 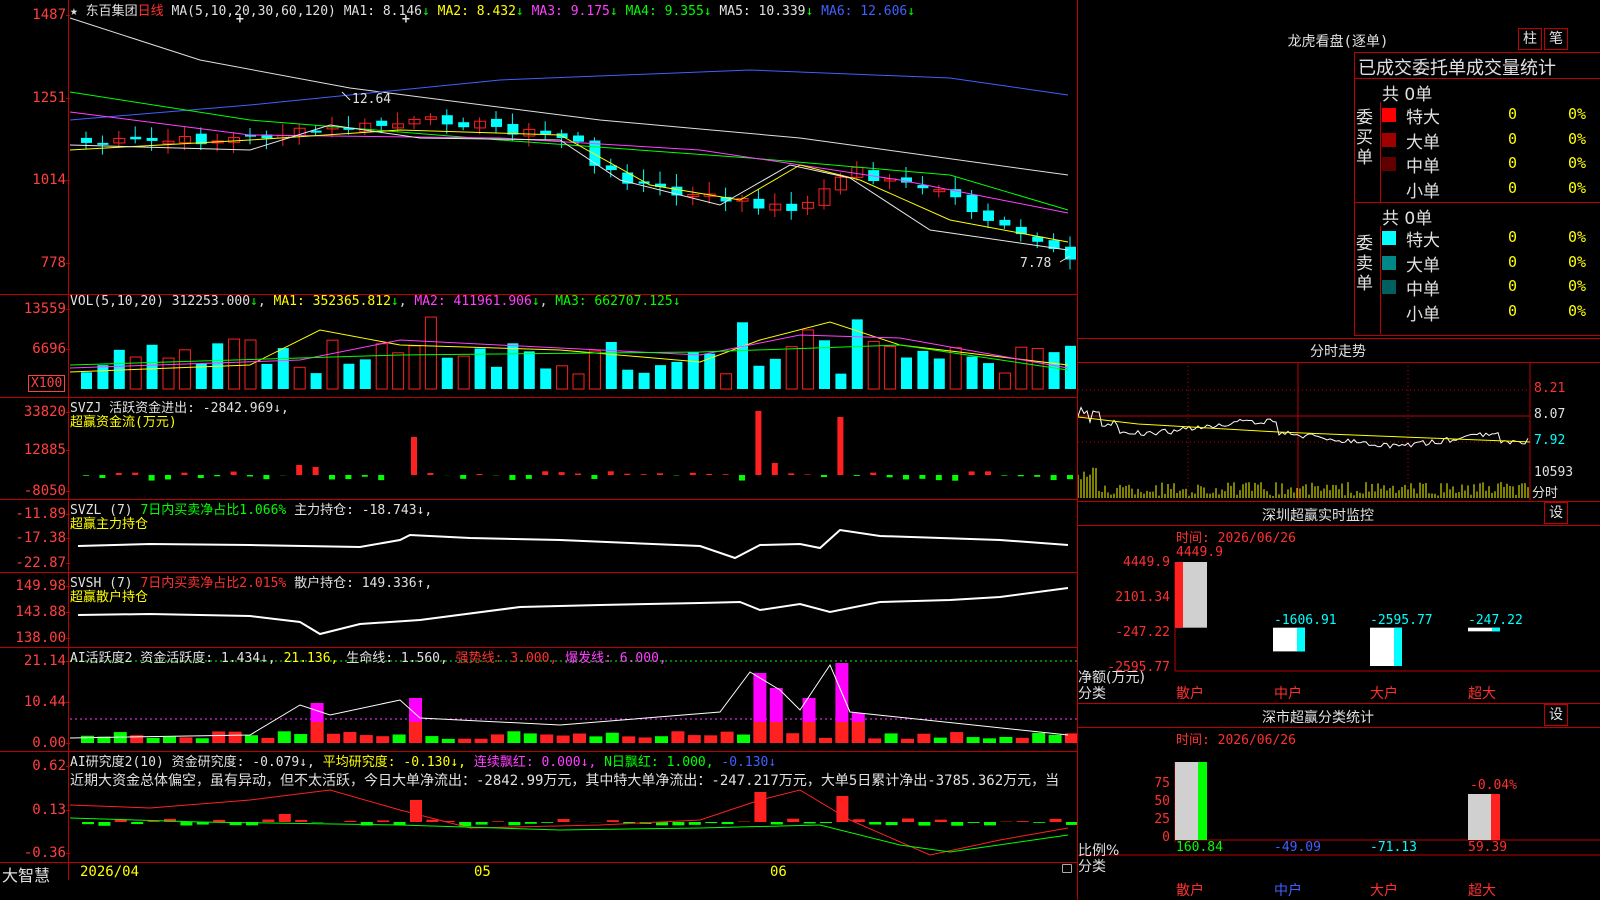 I want to click on stats-value: 160.84, so click(x=1199, y=847).